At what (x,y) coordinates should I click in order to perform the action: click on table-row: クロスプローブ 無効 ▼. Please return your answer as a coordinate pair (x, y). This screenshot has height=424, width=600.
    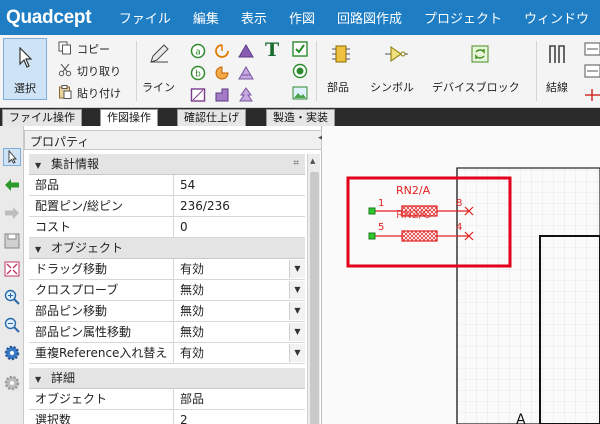
    Looking at the image, I should click on (167, 290).